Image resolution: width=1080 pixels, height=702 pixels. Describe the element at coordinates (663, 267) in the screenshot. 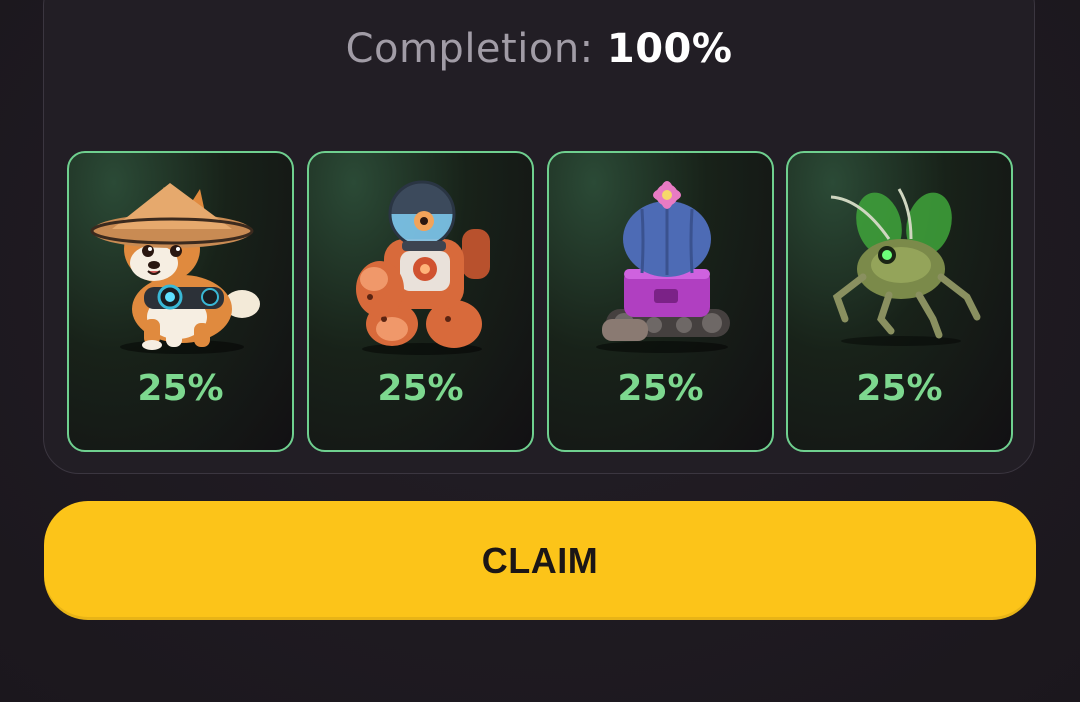

I see `cactus-character-image` at that location.